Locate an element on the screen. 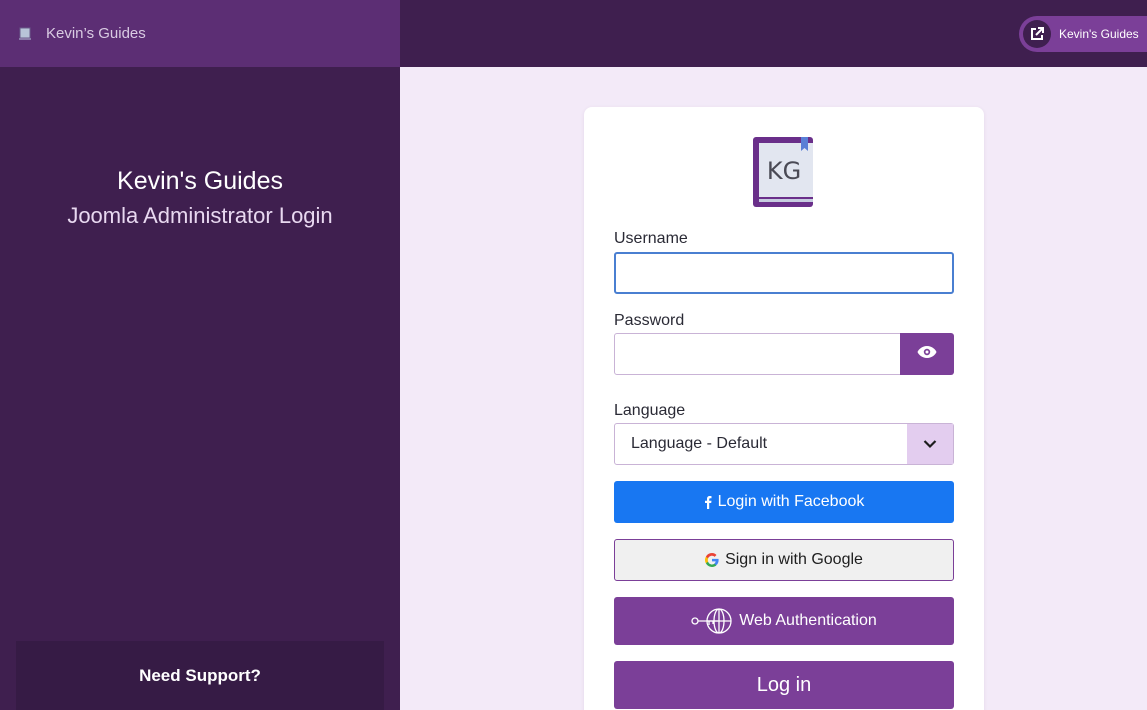  brand-name: Kevin’s Guides is located at coordinates (96, 33).